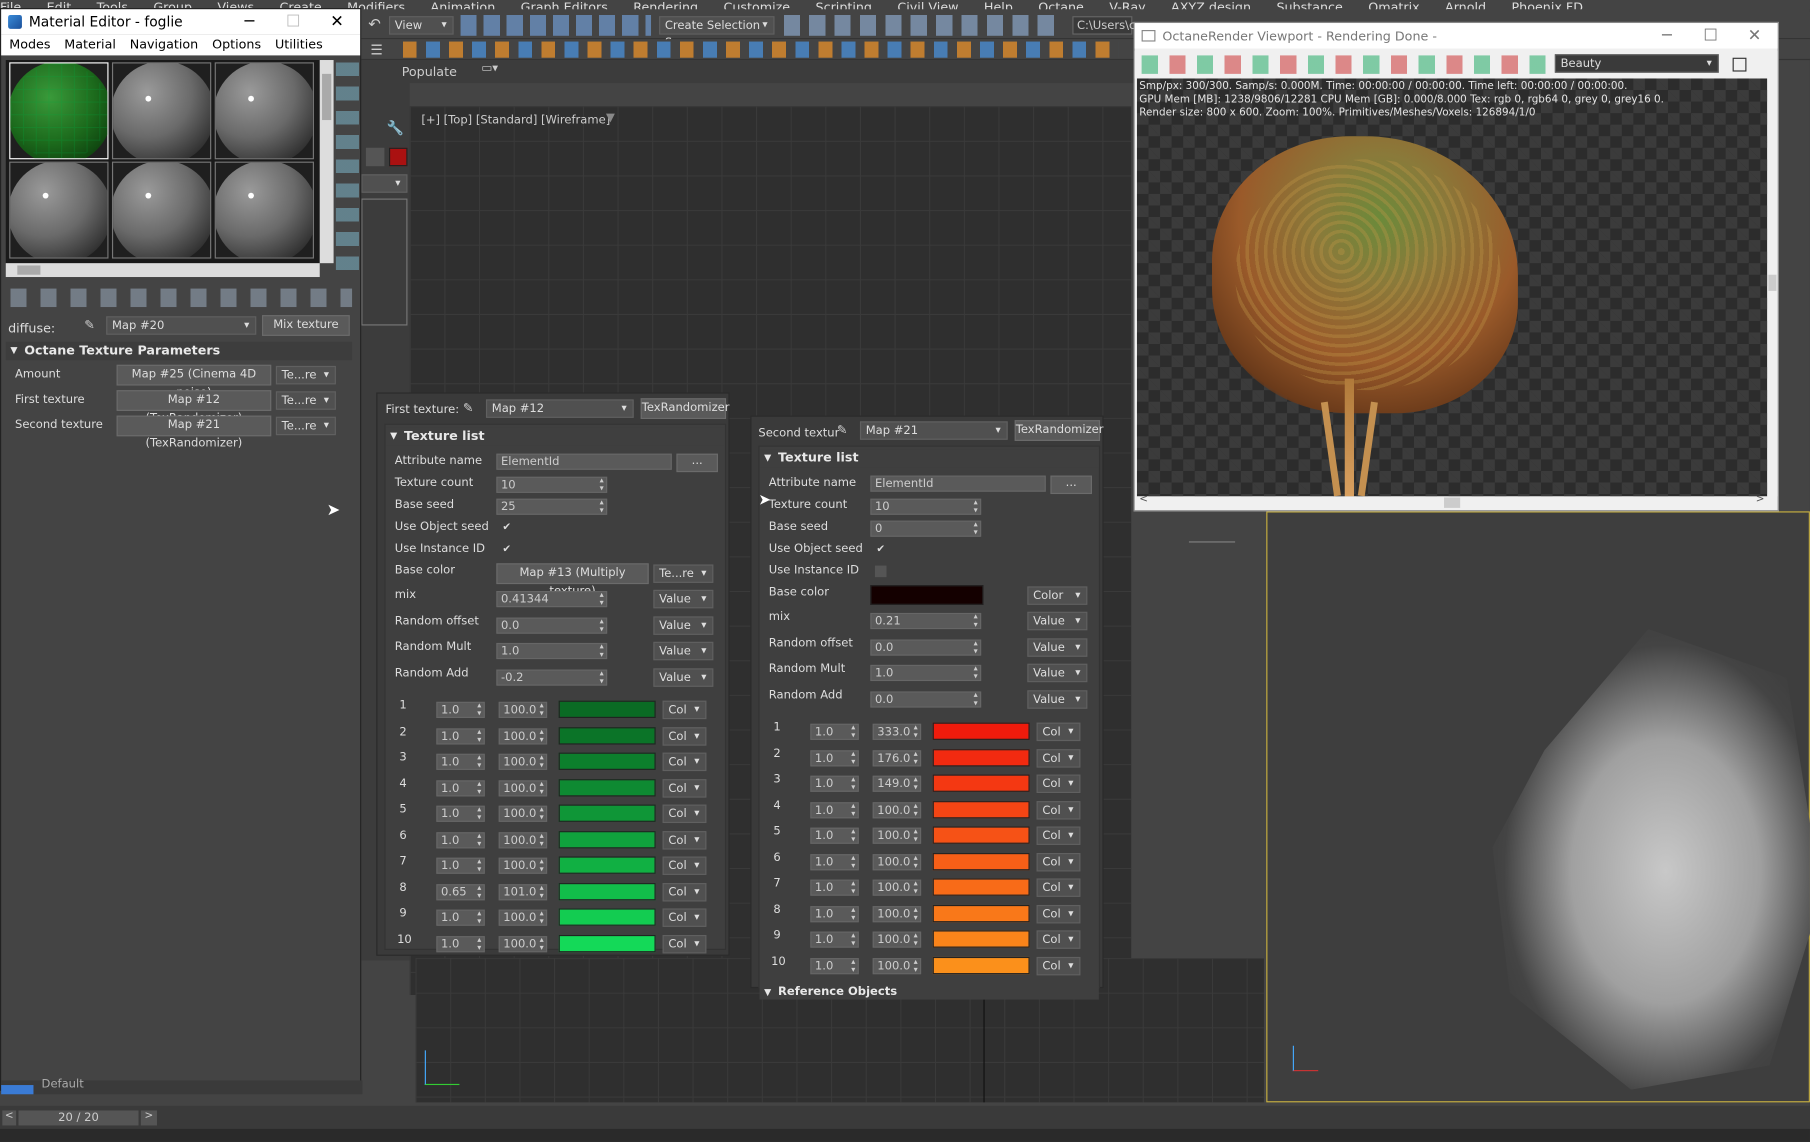 Image resolution: width=1810 pixels, height=1142 pixels. Describe the element at coordinates (926, 528) in the screenshot. I see `base-seed-field: 0 ▴ ▾` at that location.